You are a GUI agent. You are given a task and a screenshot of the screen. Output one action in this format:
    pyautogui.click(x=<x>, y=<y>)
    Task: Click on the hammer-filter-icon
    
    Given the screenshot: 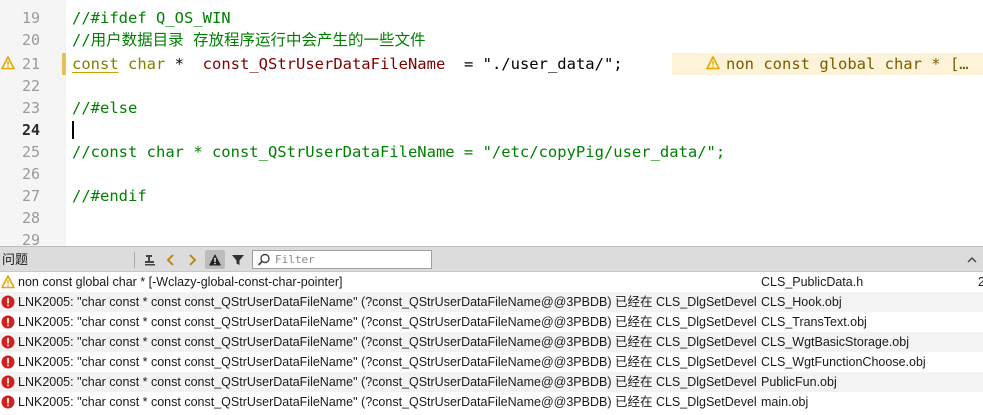 What is the action you would take?
    pyautogui.click(x=150, y=259)
    